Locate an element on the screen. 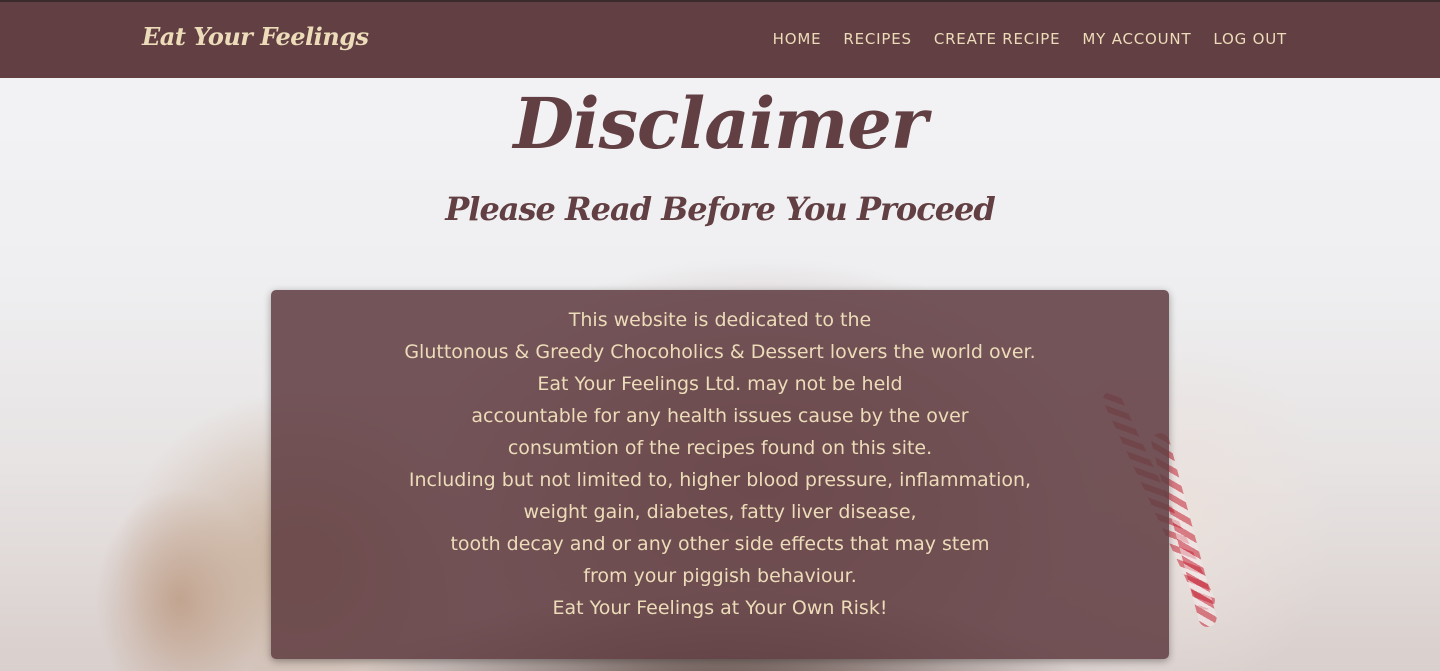 The width and height of the screenshot is (1440, 671). nav-recipes-link: RECIPES is located at coordinates (877, 39).